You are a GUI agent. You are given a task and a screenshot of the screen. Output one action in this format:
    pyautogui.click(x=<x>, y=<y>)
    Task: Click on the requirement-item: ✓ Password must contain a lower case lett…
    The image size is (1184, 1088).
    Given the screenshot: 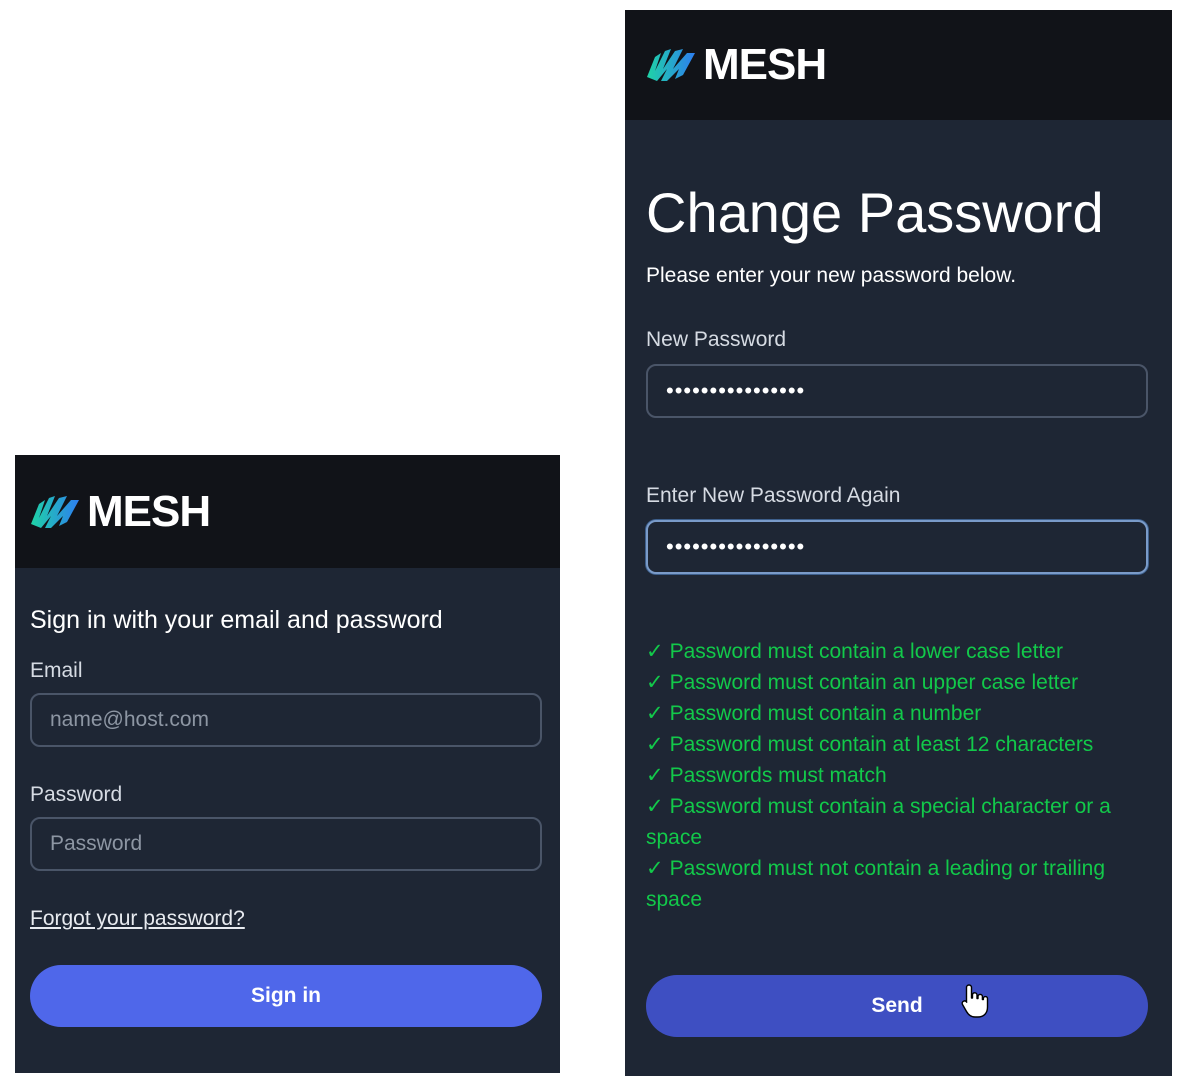 What is the action you would take?
    pyautogui.click(x=897, y=651)
    